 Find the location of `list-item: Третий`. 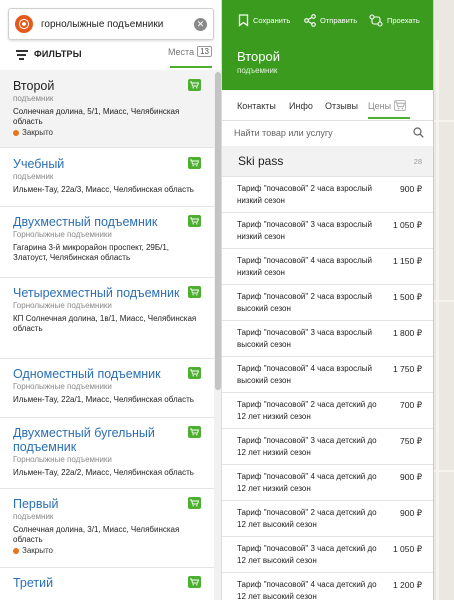

list-item: Третий is located at coordinates (107, 584).